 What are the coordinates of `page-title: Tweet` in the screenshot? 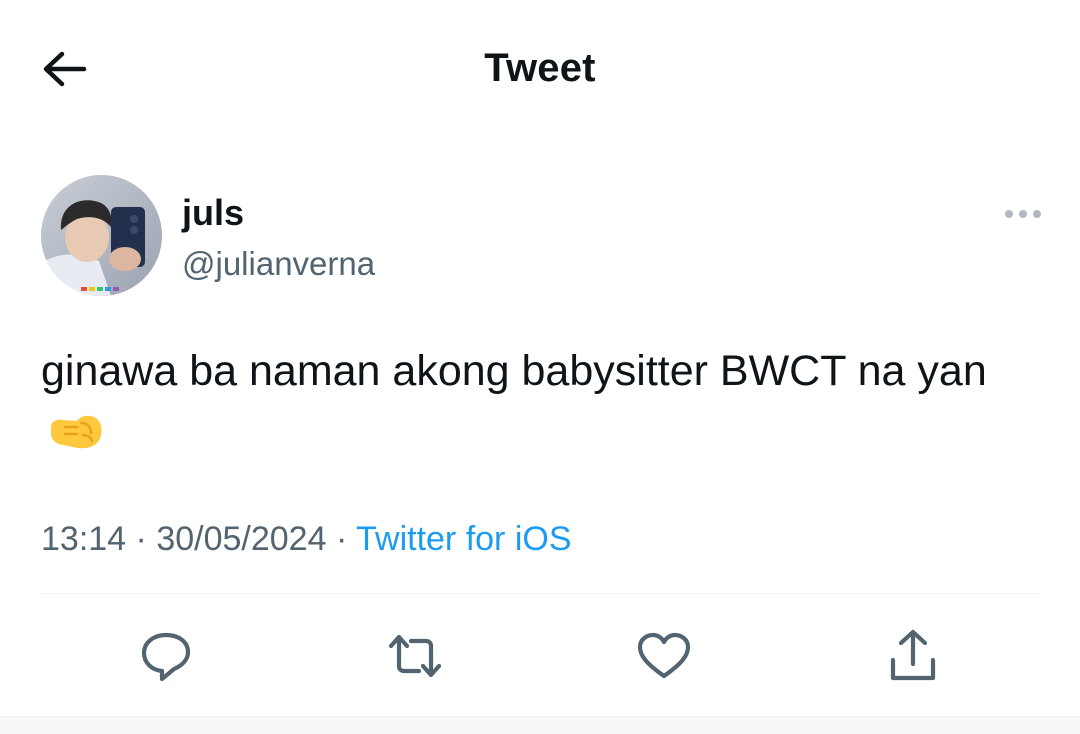 It's located at (540, 68).